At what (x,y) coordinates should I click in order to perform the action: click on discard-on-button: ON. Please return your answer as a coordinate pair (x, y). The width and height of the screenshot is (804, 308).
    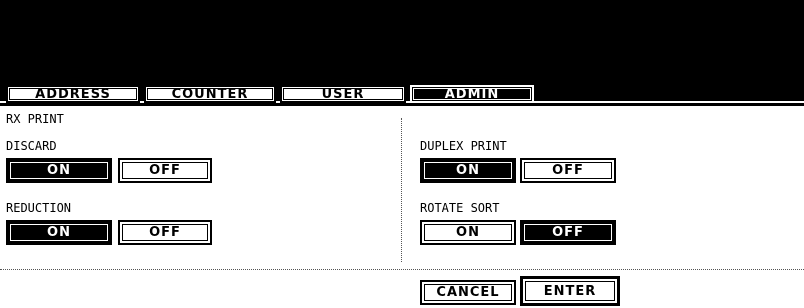
    Looking at the image, I should click on (59, 170).